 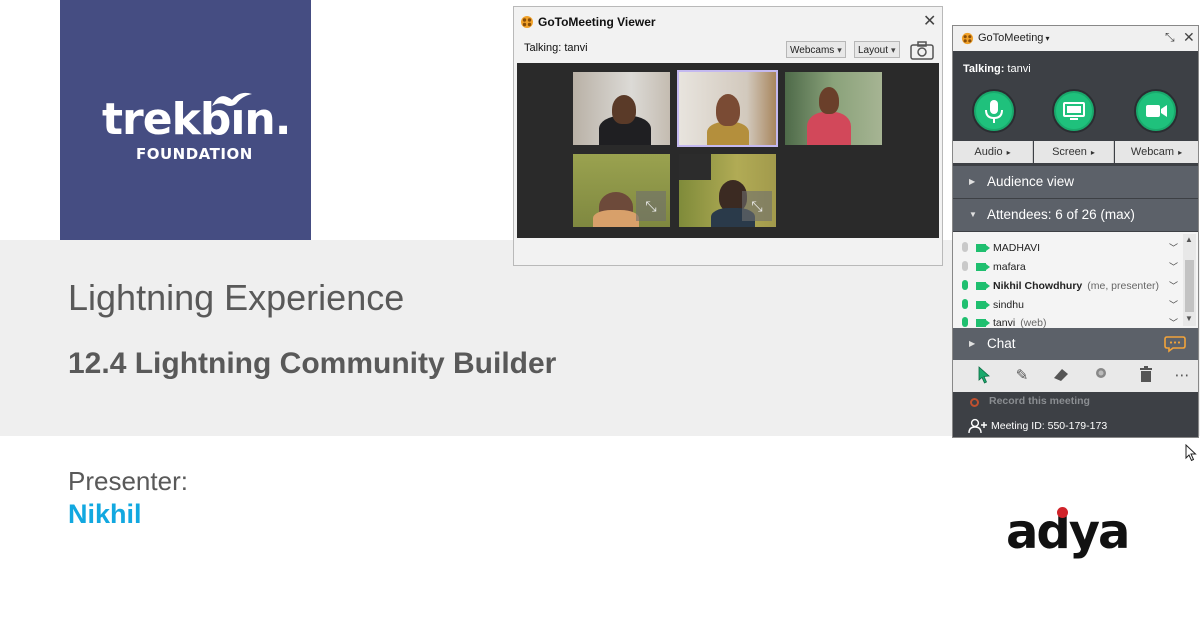 I want to click on brand-menu: GoToMeeting ▾, so click(x=1013, y=38).